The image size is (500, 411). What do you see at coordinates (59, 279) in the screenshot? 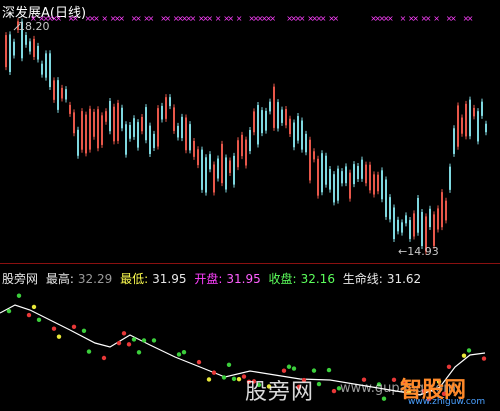
I see `high-label: 最高:` at bounding box center [59, 279].